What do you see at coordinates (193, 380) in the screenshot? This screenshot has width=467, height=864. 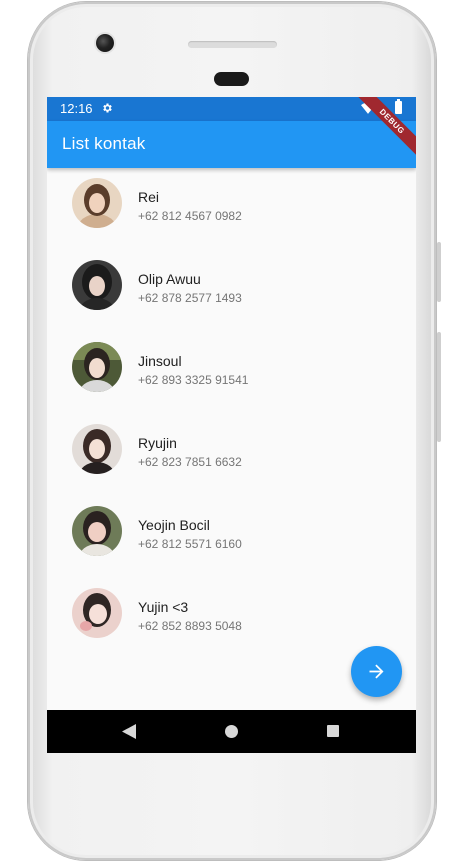 I see `contact-phone: +62 893 3325 91541` at bounding box center [193, 380].